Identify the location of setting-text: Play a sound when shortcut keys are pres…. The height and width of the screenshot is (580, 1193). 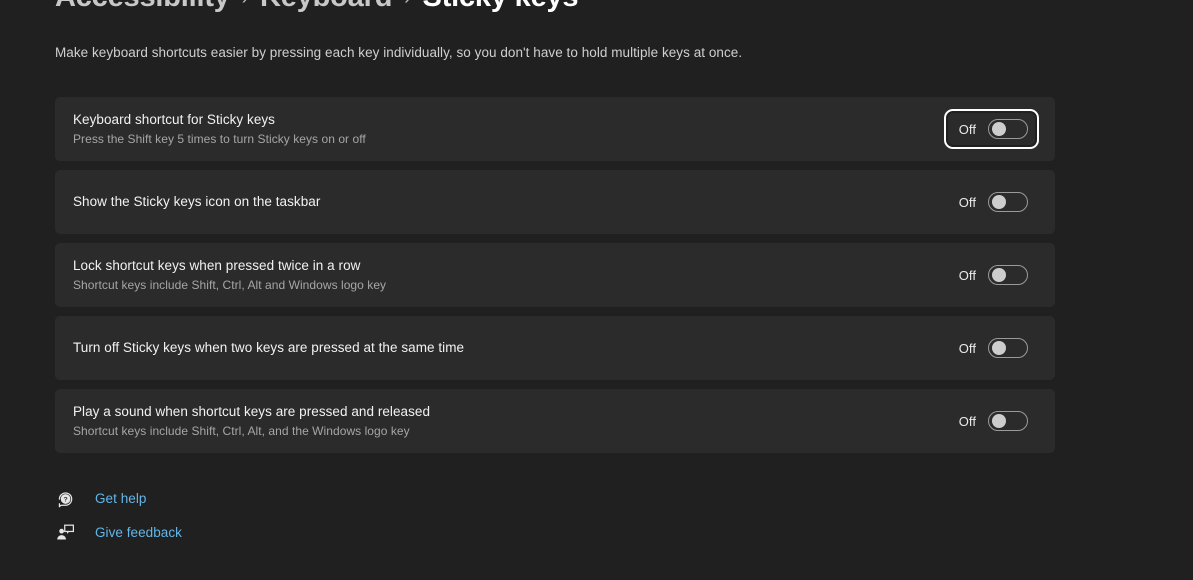
(251, 421).